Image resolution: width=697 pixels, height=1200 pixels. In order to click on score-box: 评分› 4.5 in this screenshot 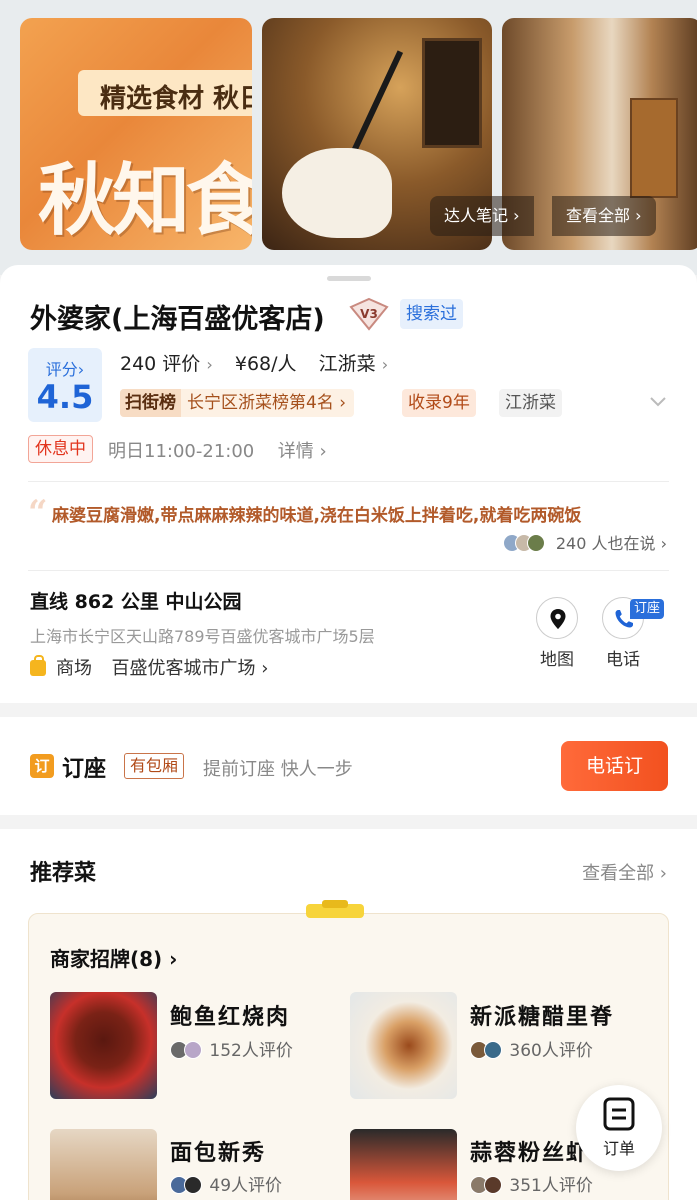, I will do `click(65, 385)`.